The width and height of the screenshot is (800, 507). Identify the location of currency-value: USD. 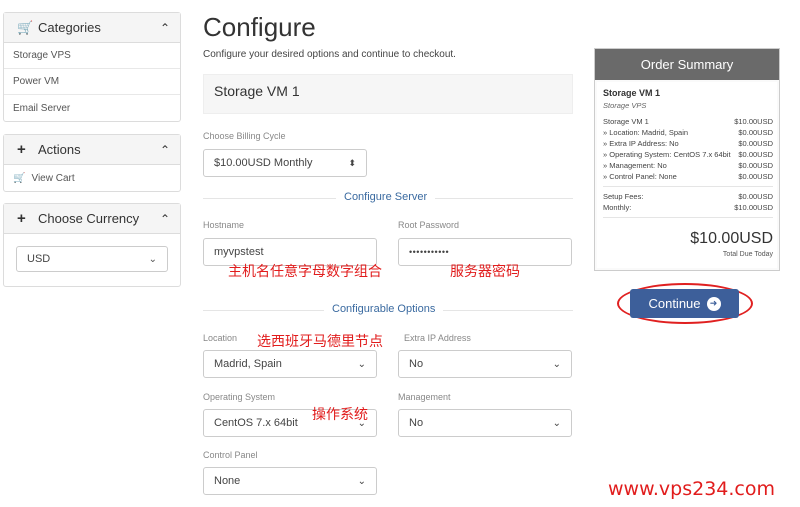
(39, 259).